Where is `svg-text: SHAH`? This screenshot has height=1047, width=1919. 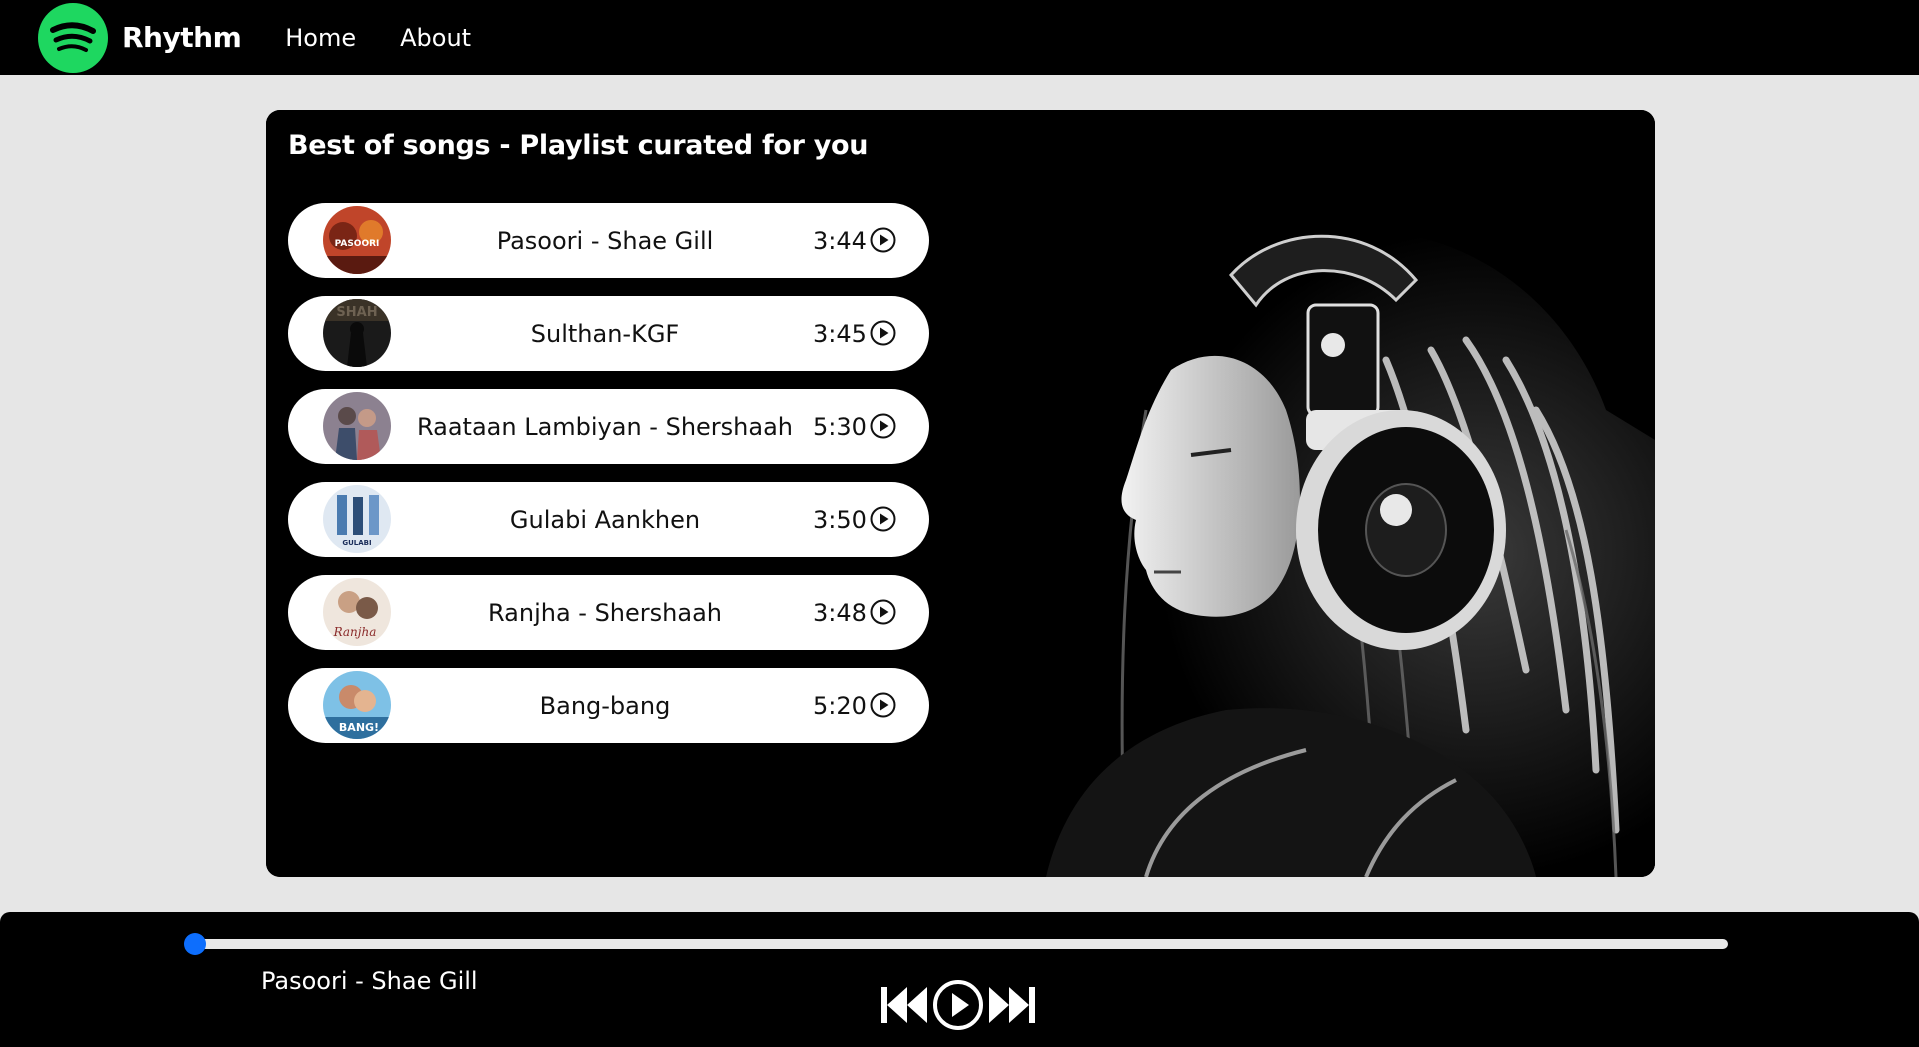 svg-text: SHAH is located at coordinates (356, 312).